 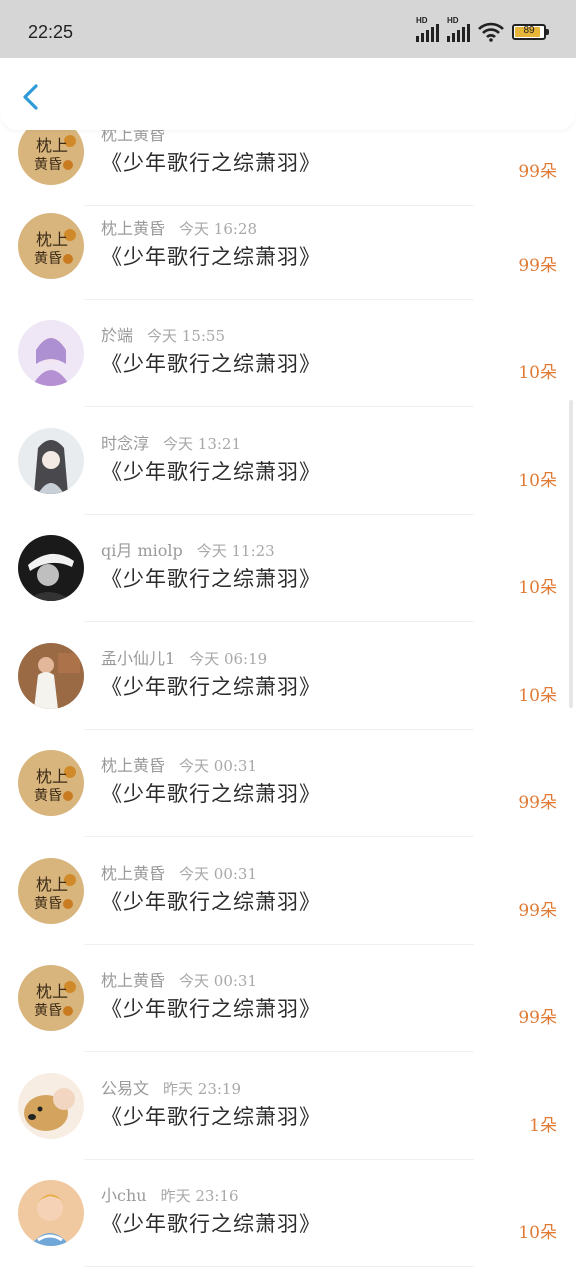 I want to click on status-bar: 22:25 HD HD 89, so click(x=288, y=29).